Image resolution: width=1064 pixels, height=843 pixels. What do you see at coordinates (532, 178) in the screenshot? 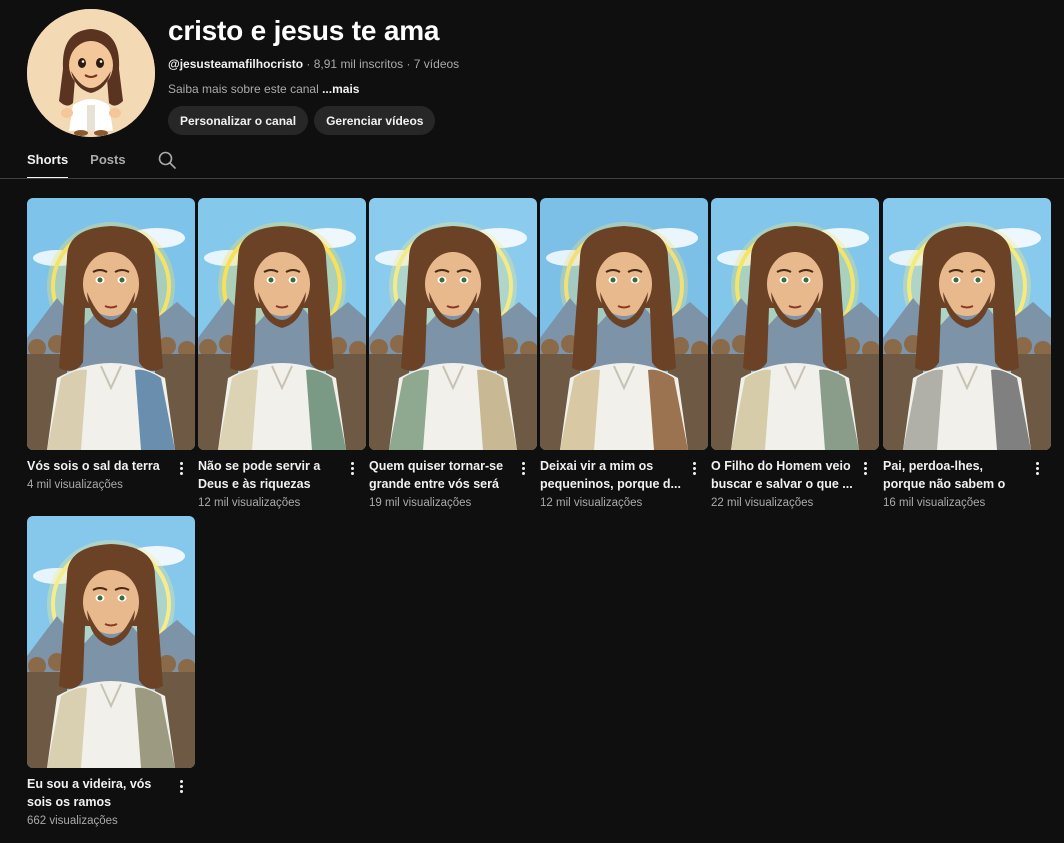
I see `tabs-divider` at bounding box center [532, 178].